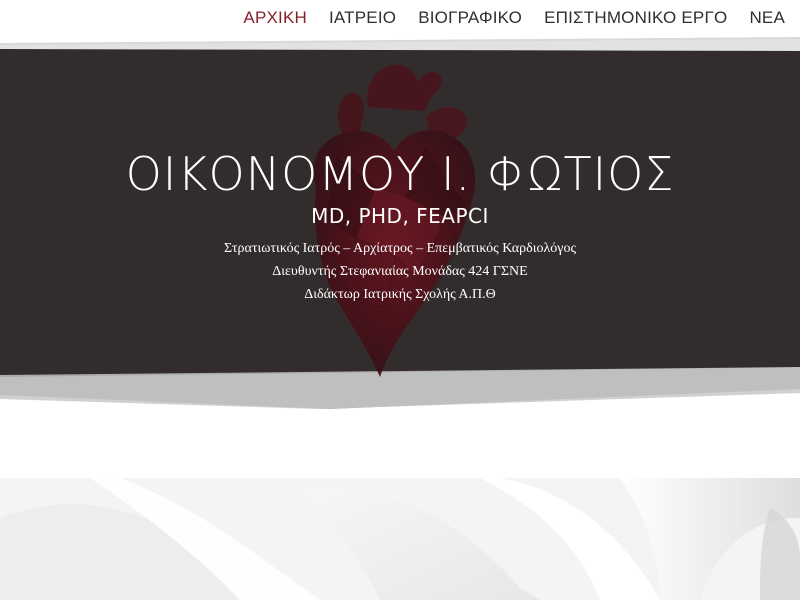  Describe the element at coordinates (275, 18) in the screenshot. I see `nav-item-home: ΑΡΧΙΚΗ` at that location.